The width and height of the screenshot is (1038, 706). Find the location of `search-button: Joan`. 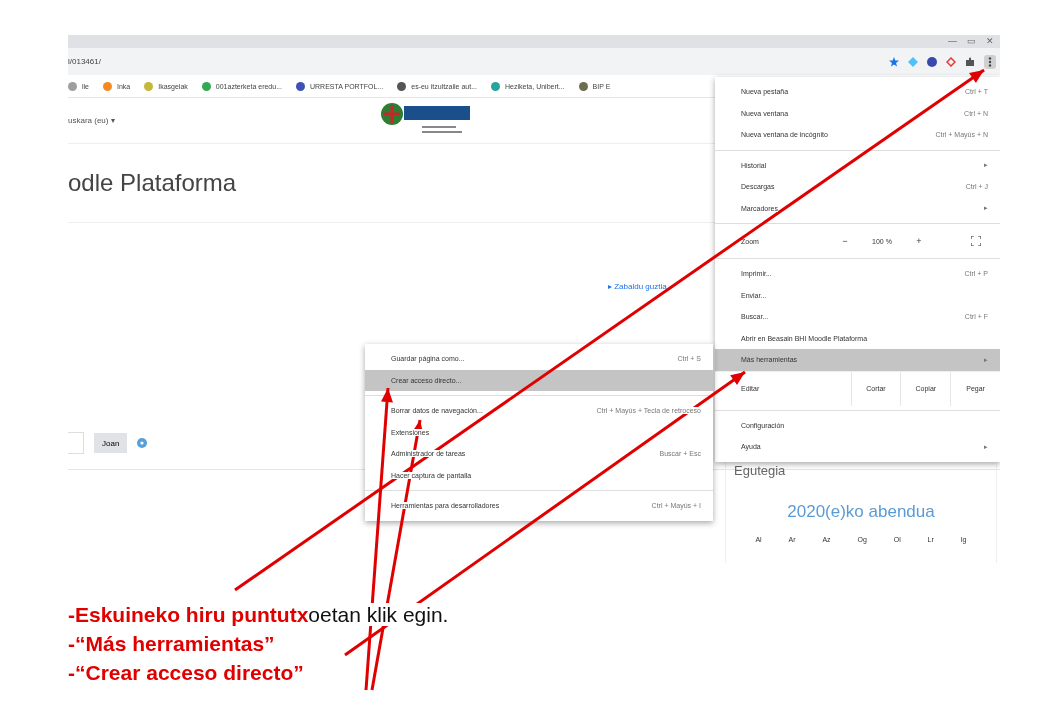

search-button: Joan is located at coordinates (111, 443).